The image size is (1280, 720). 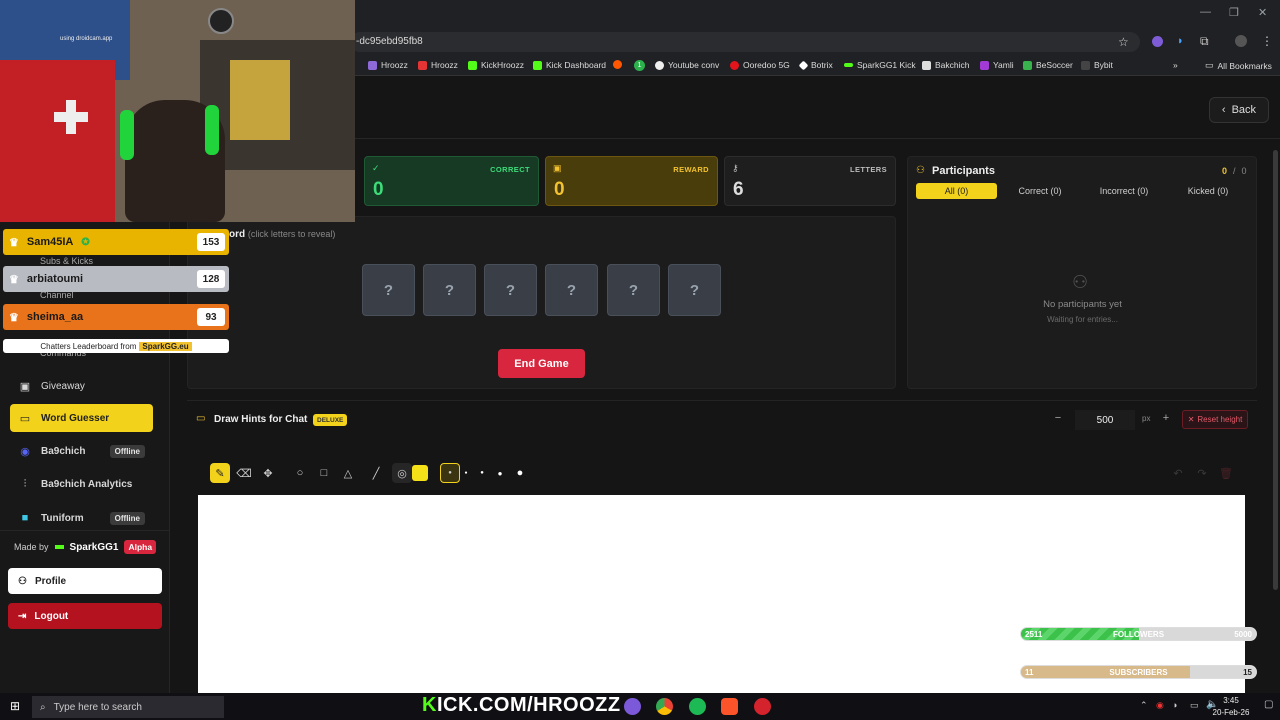 I want to click on headset, so click(x=212, y=130).